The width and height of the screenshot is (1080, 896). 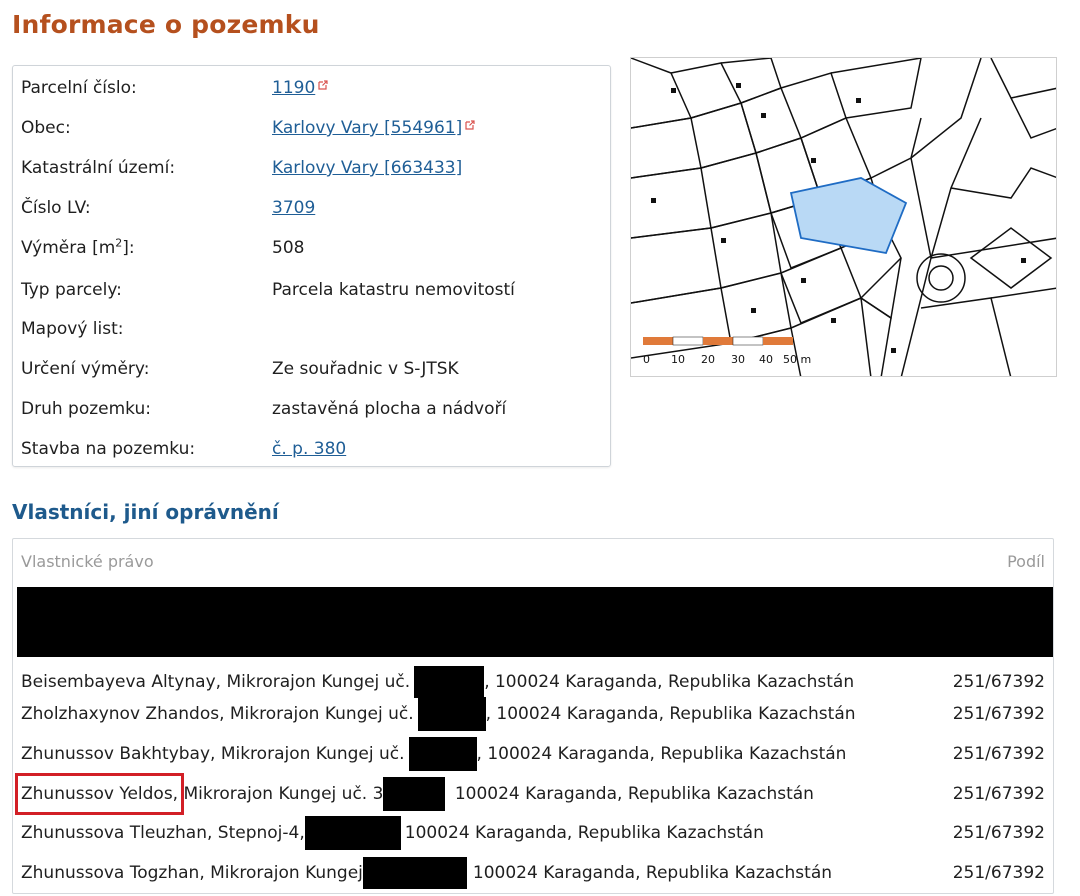 What do you see at coordinates (100, 794) in the screenshot?
I see `red-highlight-box` at bounding box center [100, 794].